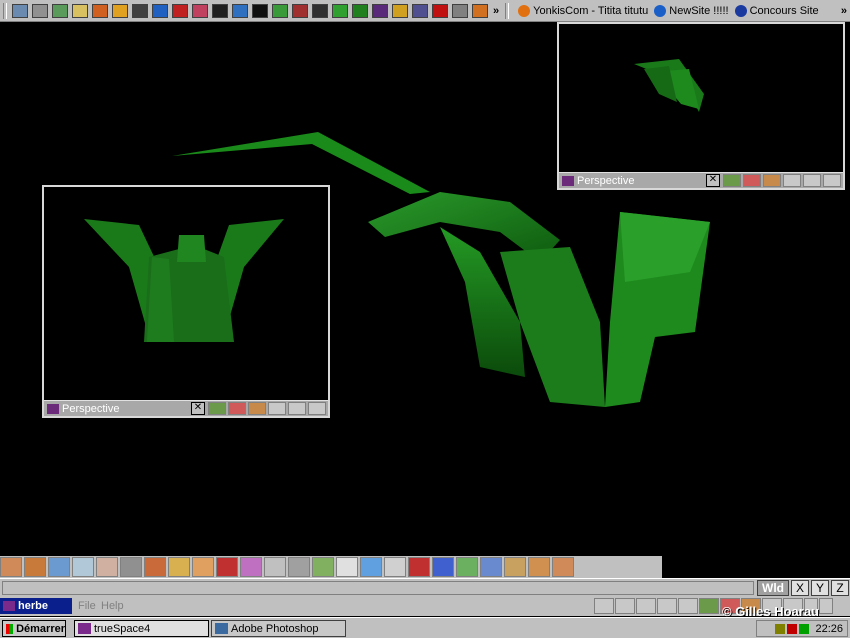 This screenshot has width=850, height=638. Describe the element at coordinates (87, 606) in the screenshot. I see `menu-file: File` at that location.